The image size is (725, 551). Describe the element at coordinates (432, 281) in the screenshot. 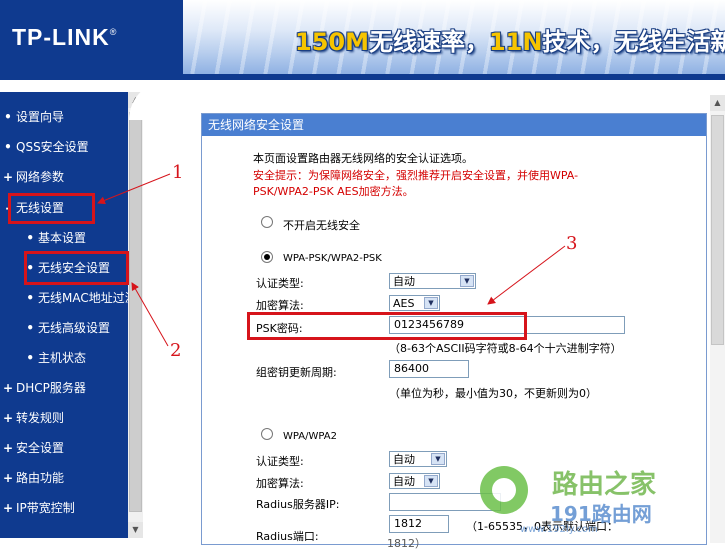

I see `auth-type-select: 自动 ▼` at that location.